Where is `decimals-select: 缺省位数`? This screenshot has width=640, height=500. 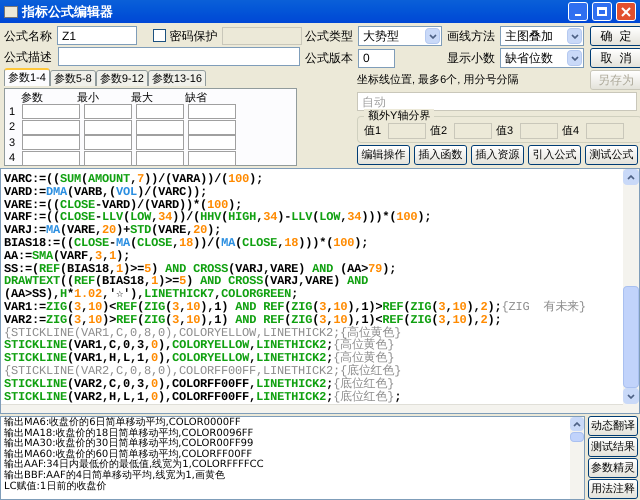 decimals-select: 缺省位数 is located at coordinates (542, 58).